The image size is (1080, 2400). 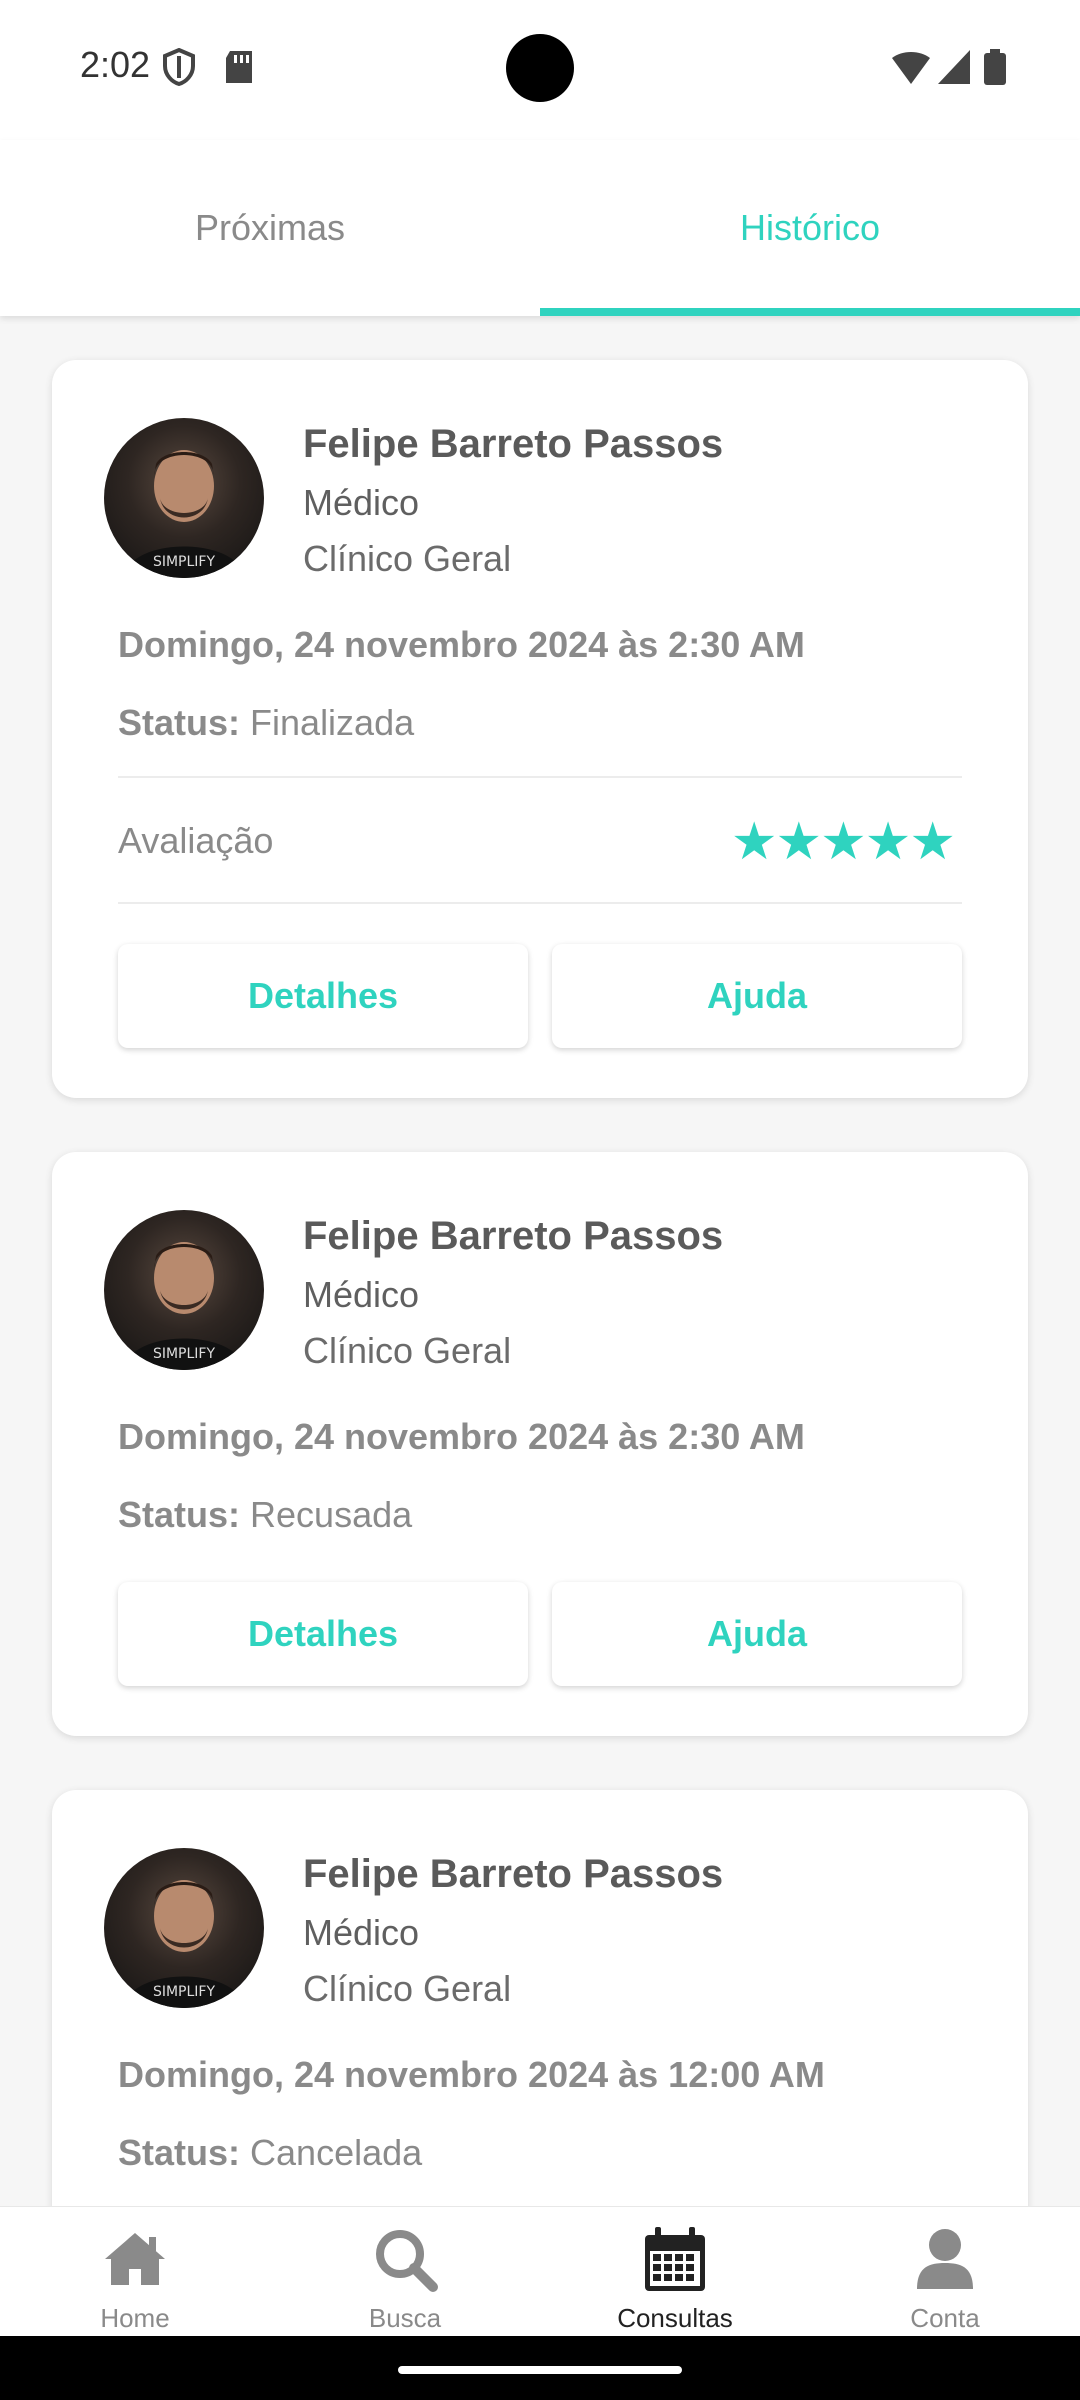 I want to click on status-value: Cancelada, so click(x=336, y=2152).